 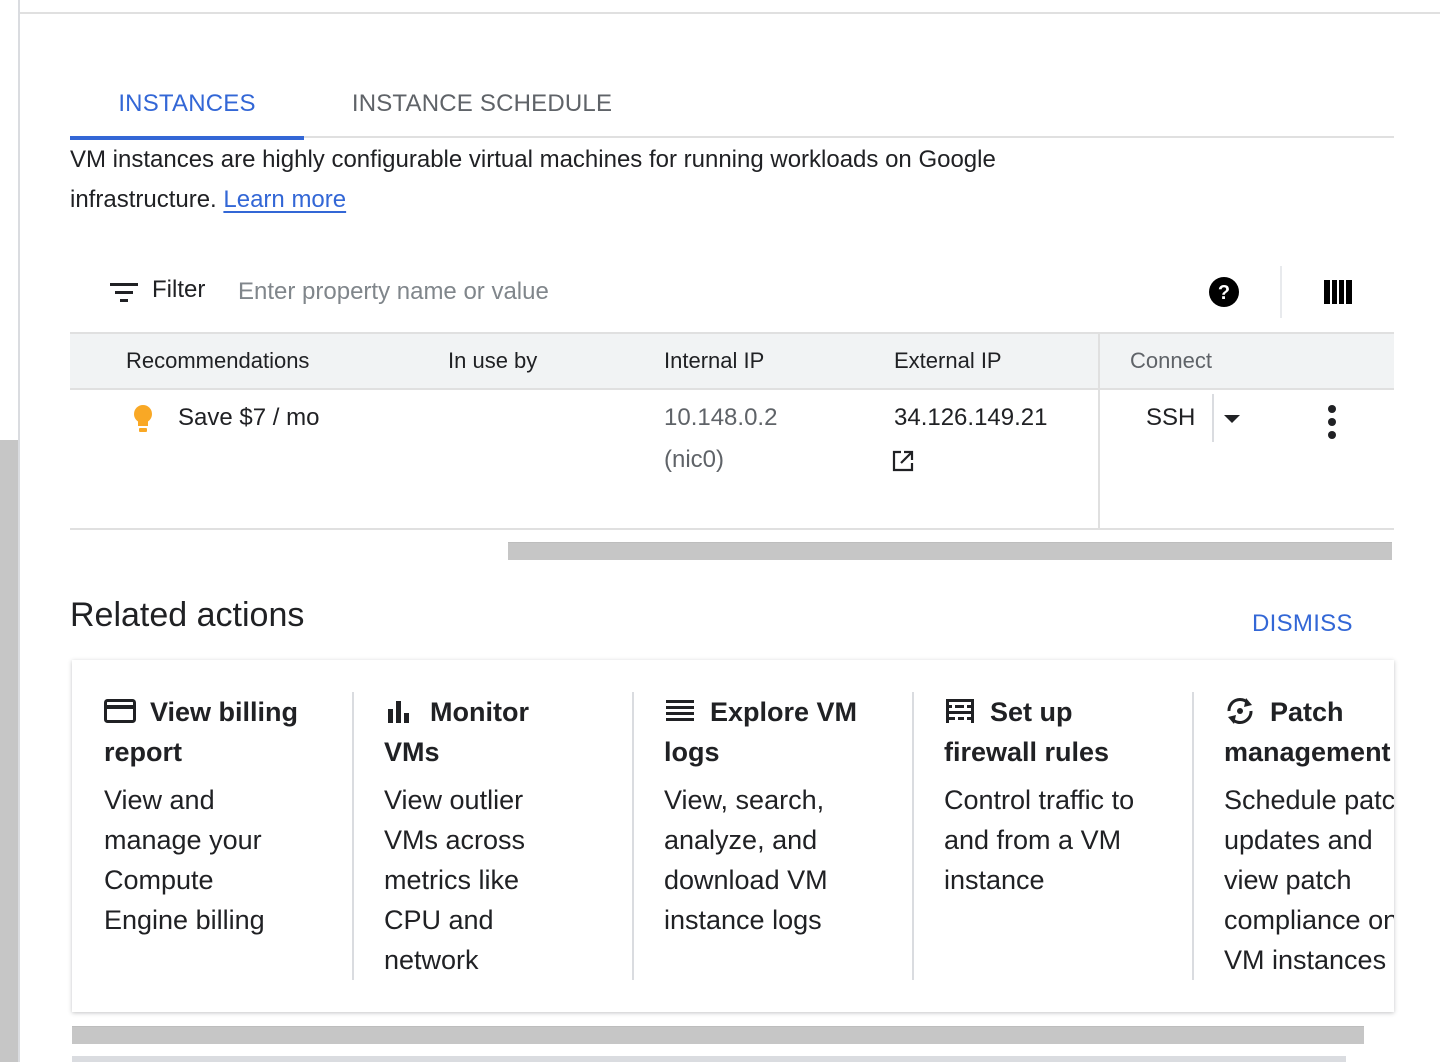 I want to click on card-title: Set up firewall rules, so click(x=1059, y=732).